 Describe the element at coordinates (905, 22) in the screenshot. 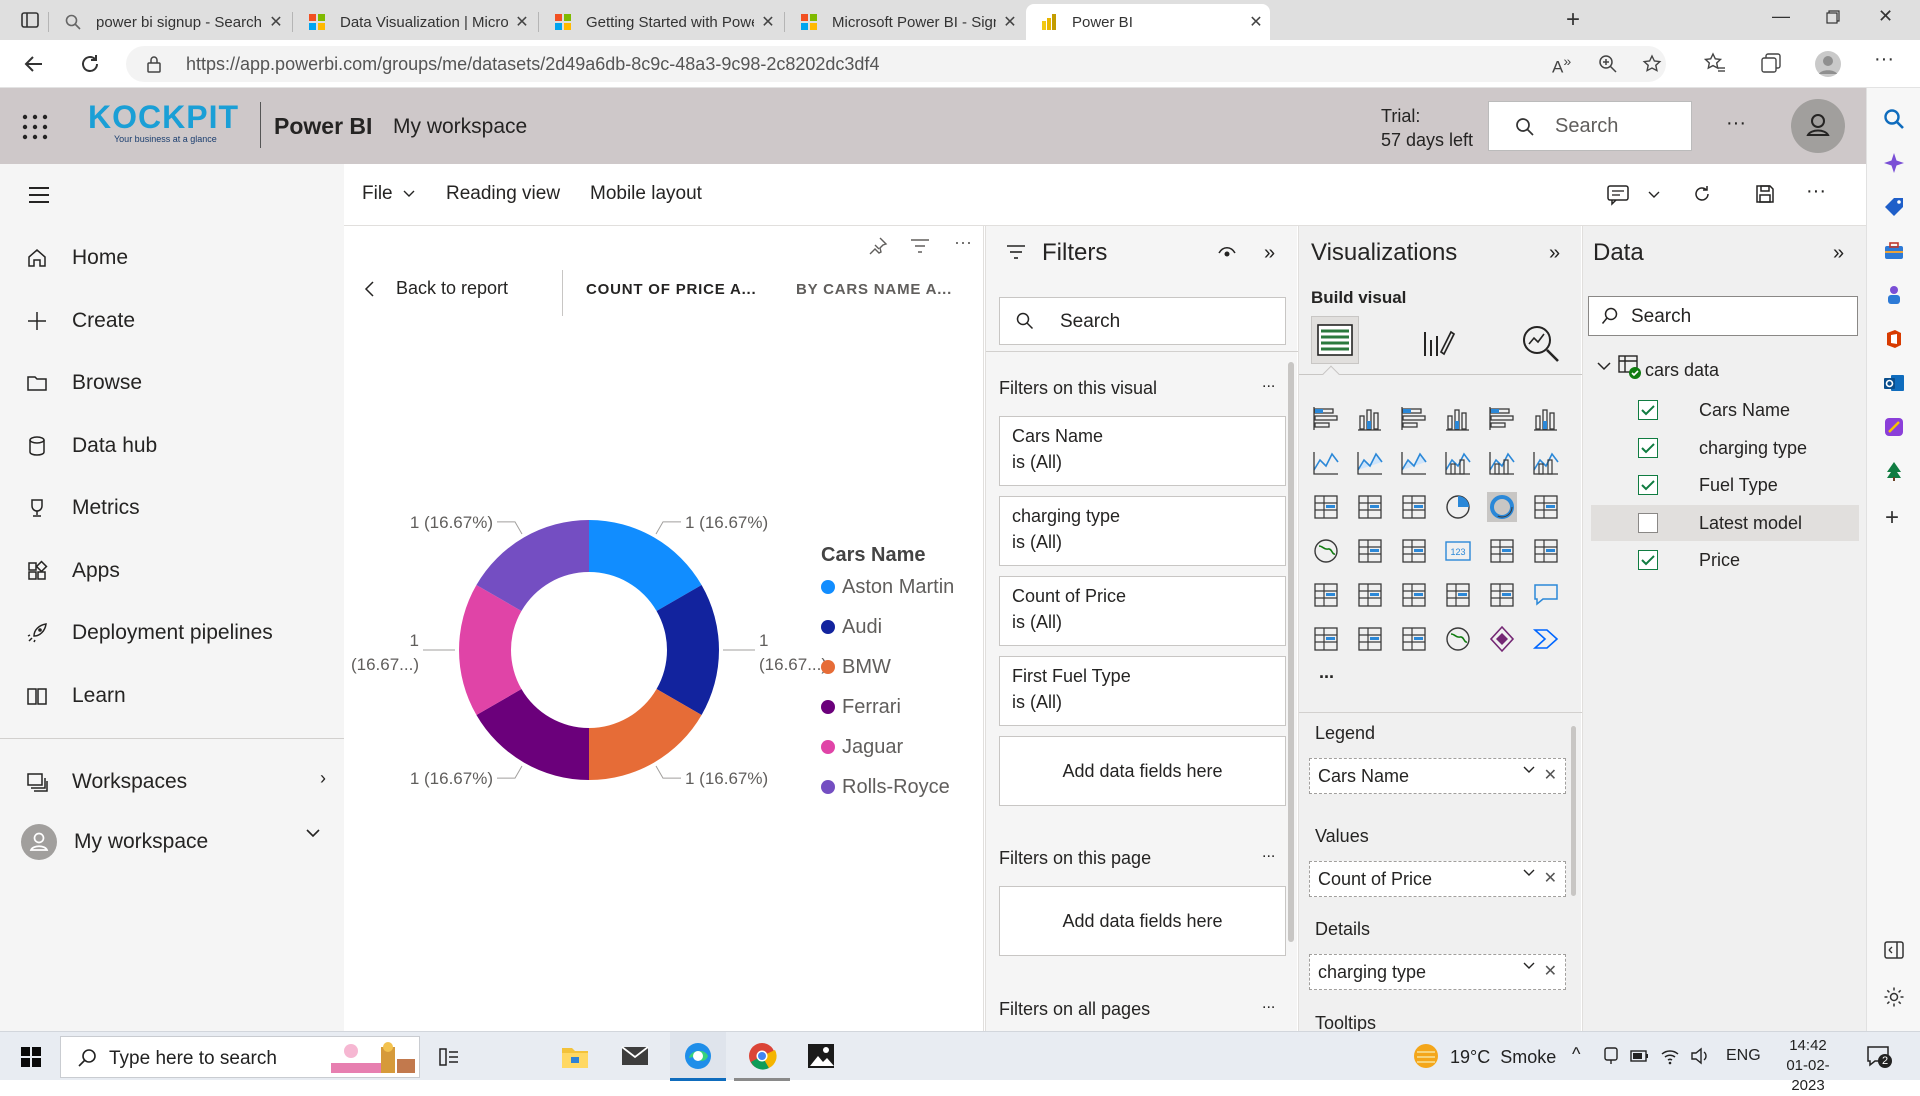

I see `browser-tab-signup: Microsoft Power BI - Sign up ✕` at that location.